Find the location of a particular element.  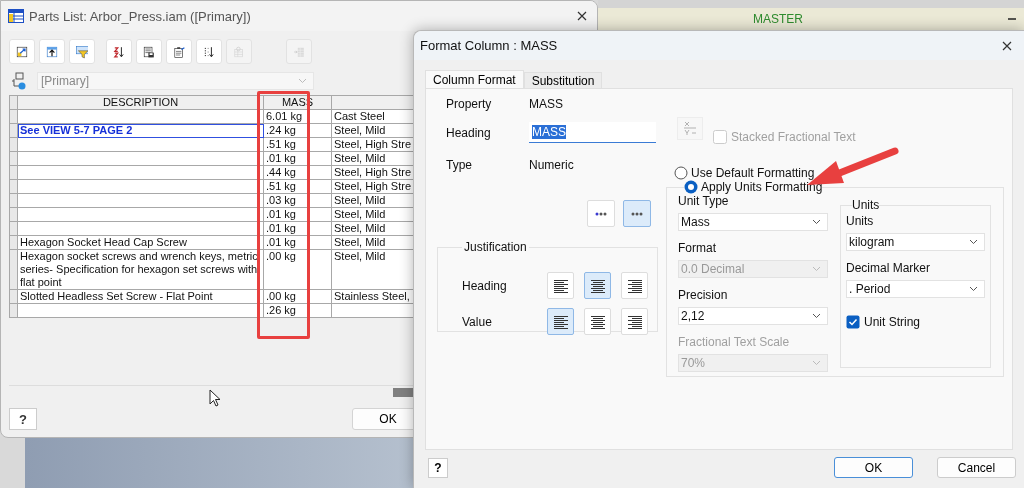

table-icon is located at coordinates (16, 16).